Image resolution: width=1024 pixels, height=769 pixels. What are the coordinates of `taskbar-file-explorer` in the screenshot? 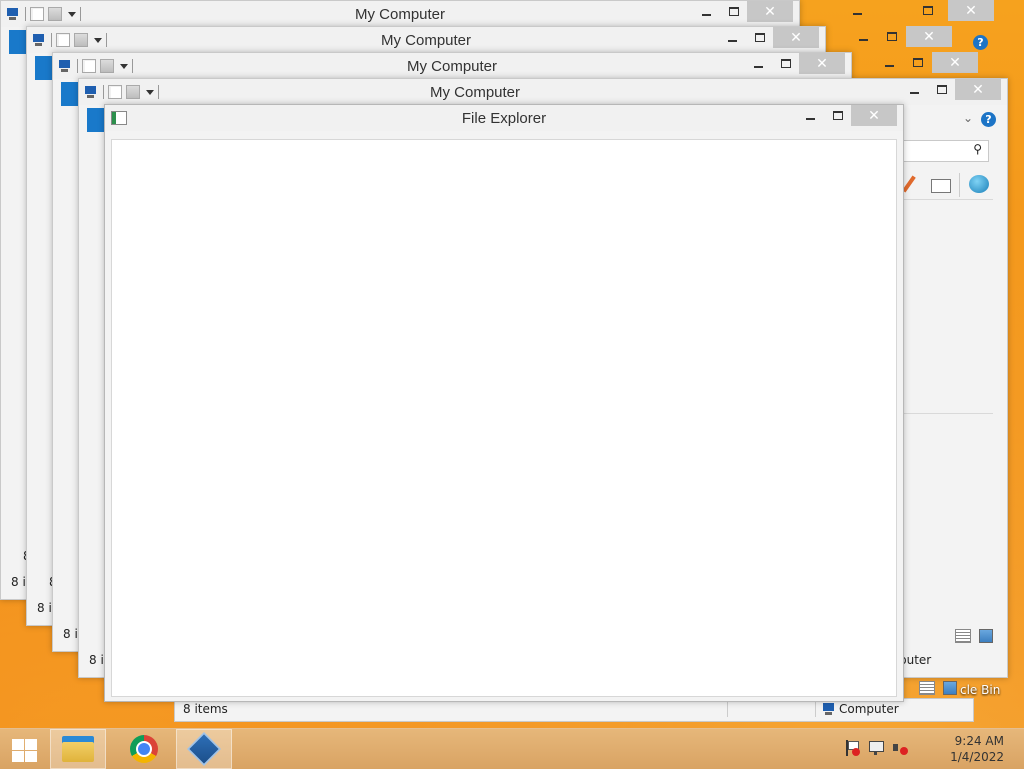 It's located at (78, 749).